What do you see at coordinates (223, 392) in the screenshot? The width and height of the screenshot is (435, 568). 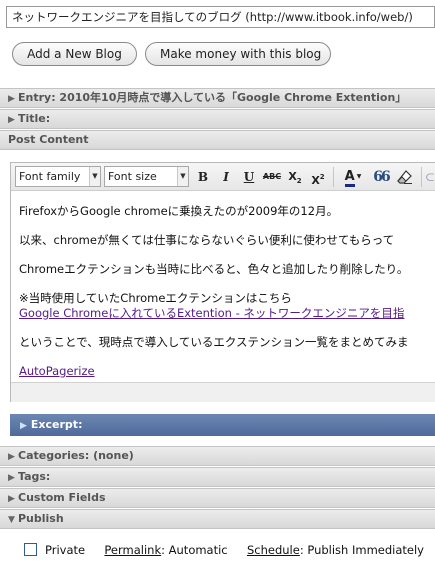 I see `editor-statusbar` at bounding box center [223, 392].